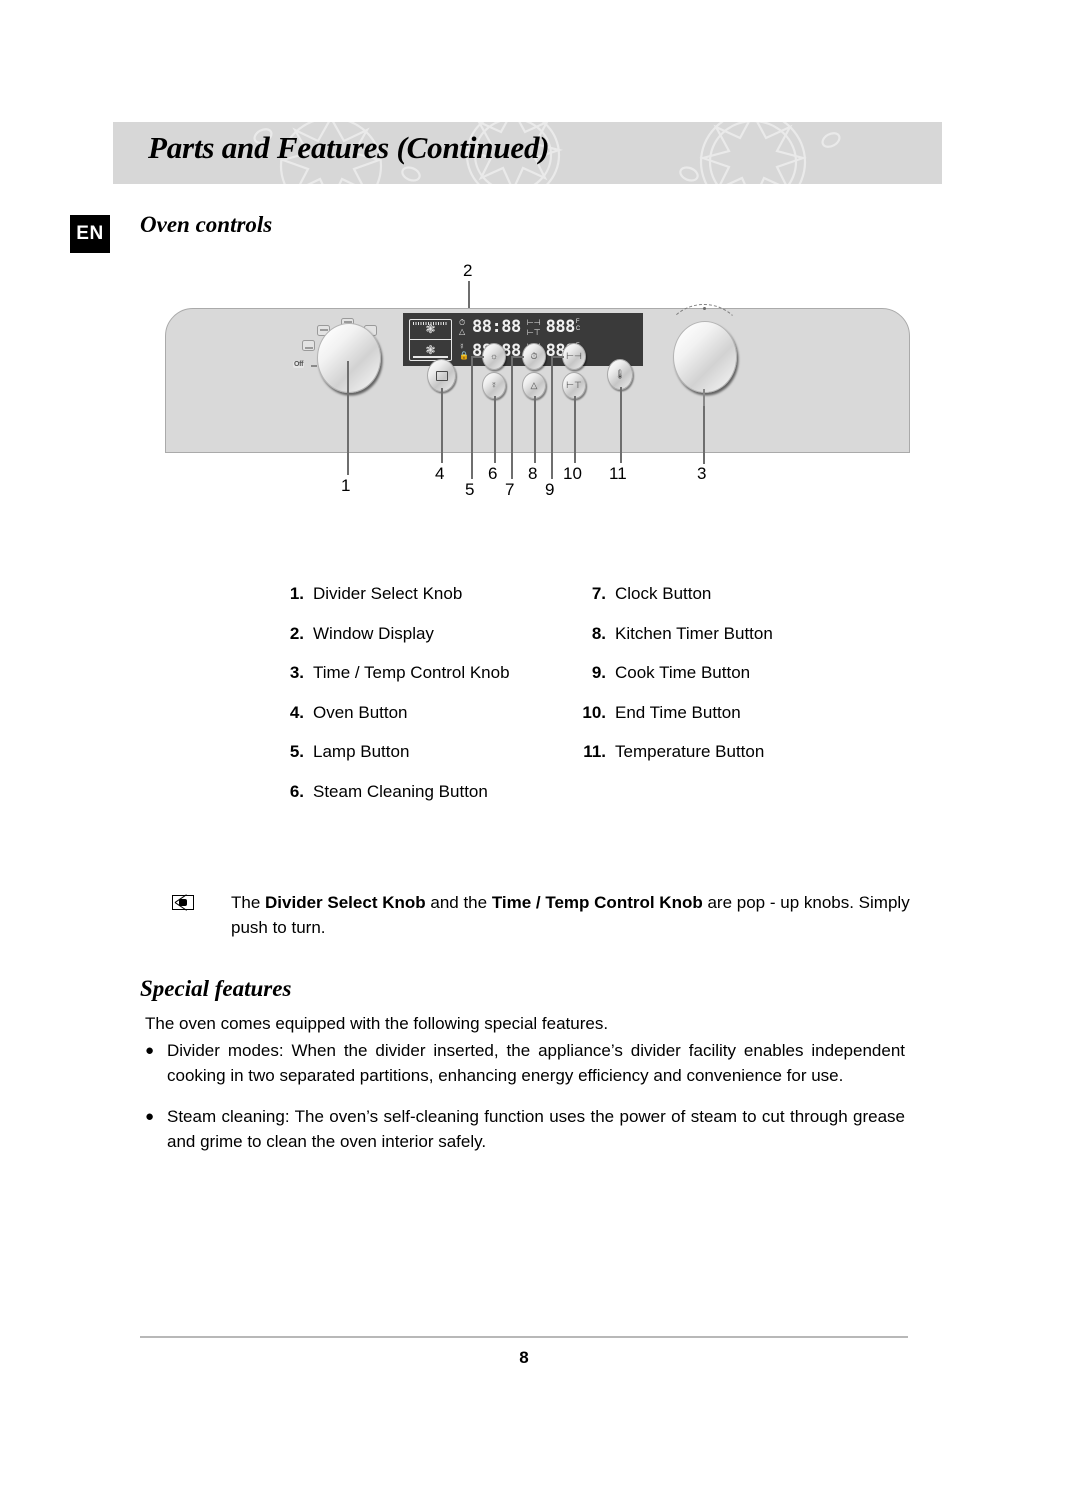 The height and width of the screenshot is (1486, 1080). I want to click on knob-off-tick, so click(314, 366).